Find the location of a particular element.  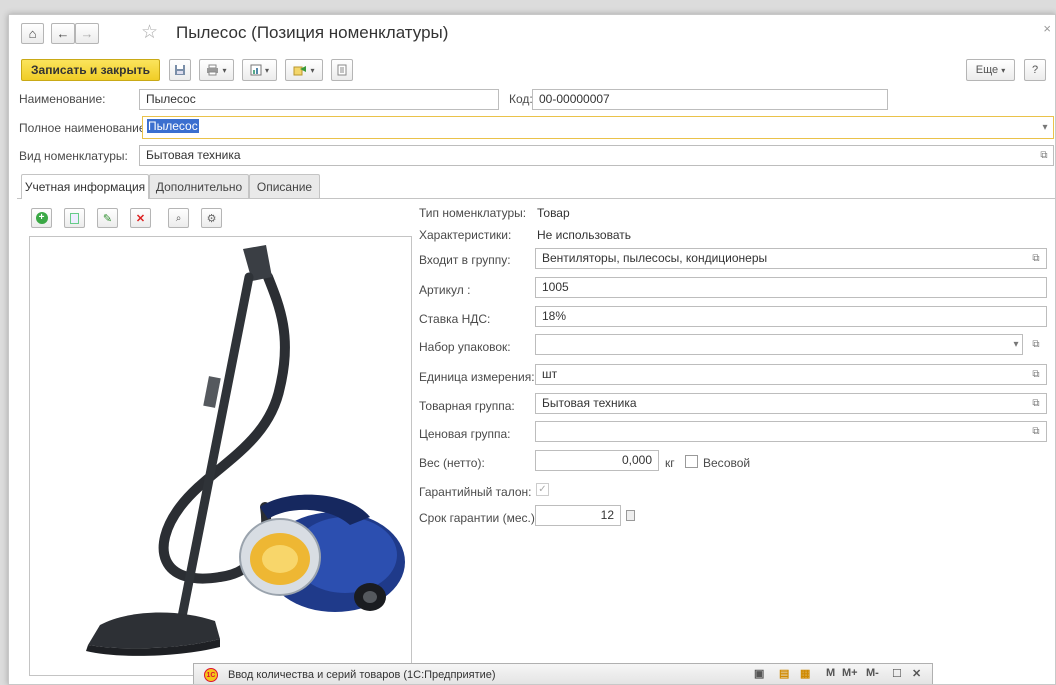

open-file-button is located at coordinates (74, 218).